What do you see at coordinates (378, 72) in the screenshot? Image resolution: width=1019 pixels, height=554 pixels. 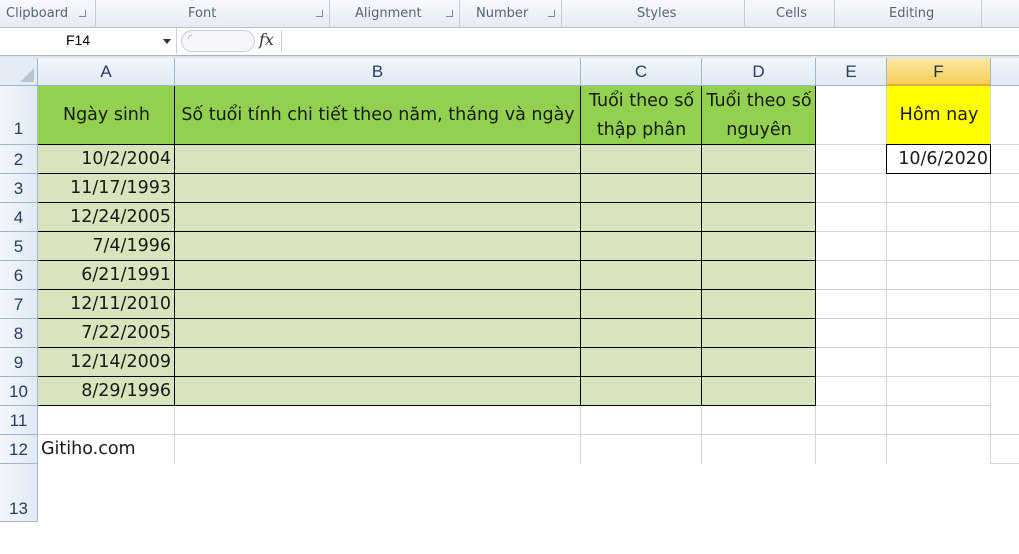 I see `column-header-b: B` at bounding box center [378, 72].